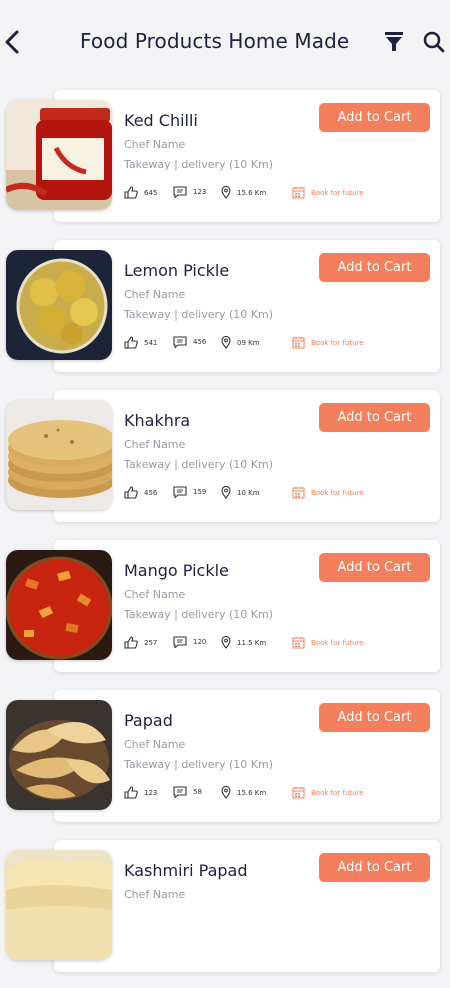 Image resolution: width=450 pixels, height=988 pixels. I want to click on product-stats: 541 456 09 Km Book for future, so click(274, 343).